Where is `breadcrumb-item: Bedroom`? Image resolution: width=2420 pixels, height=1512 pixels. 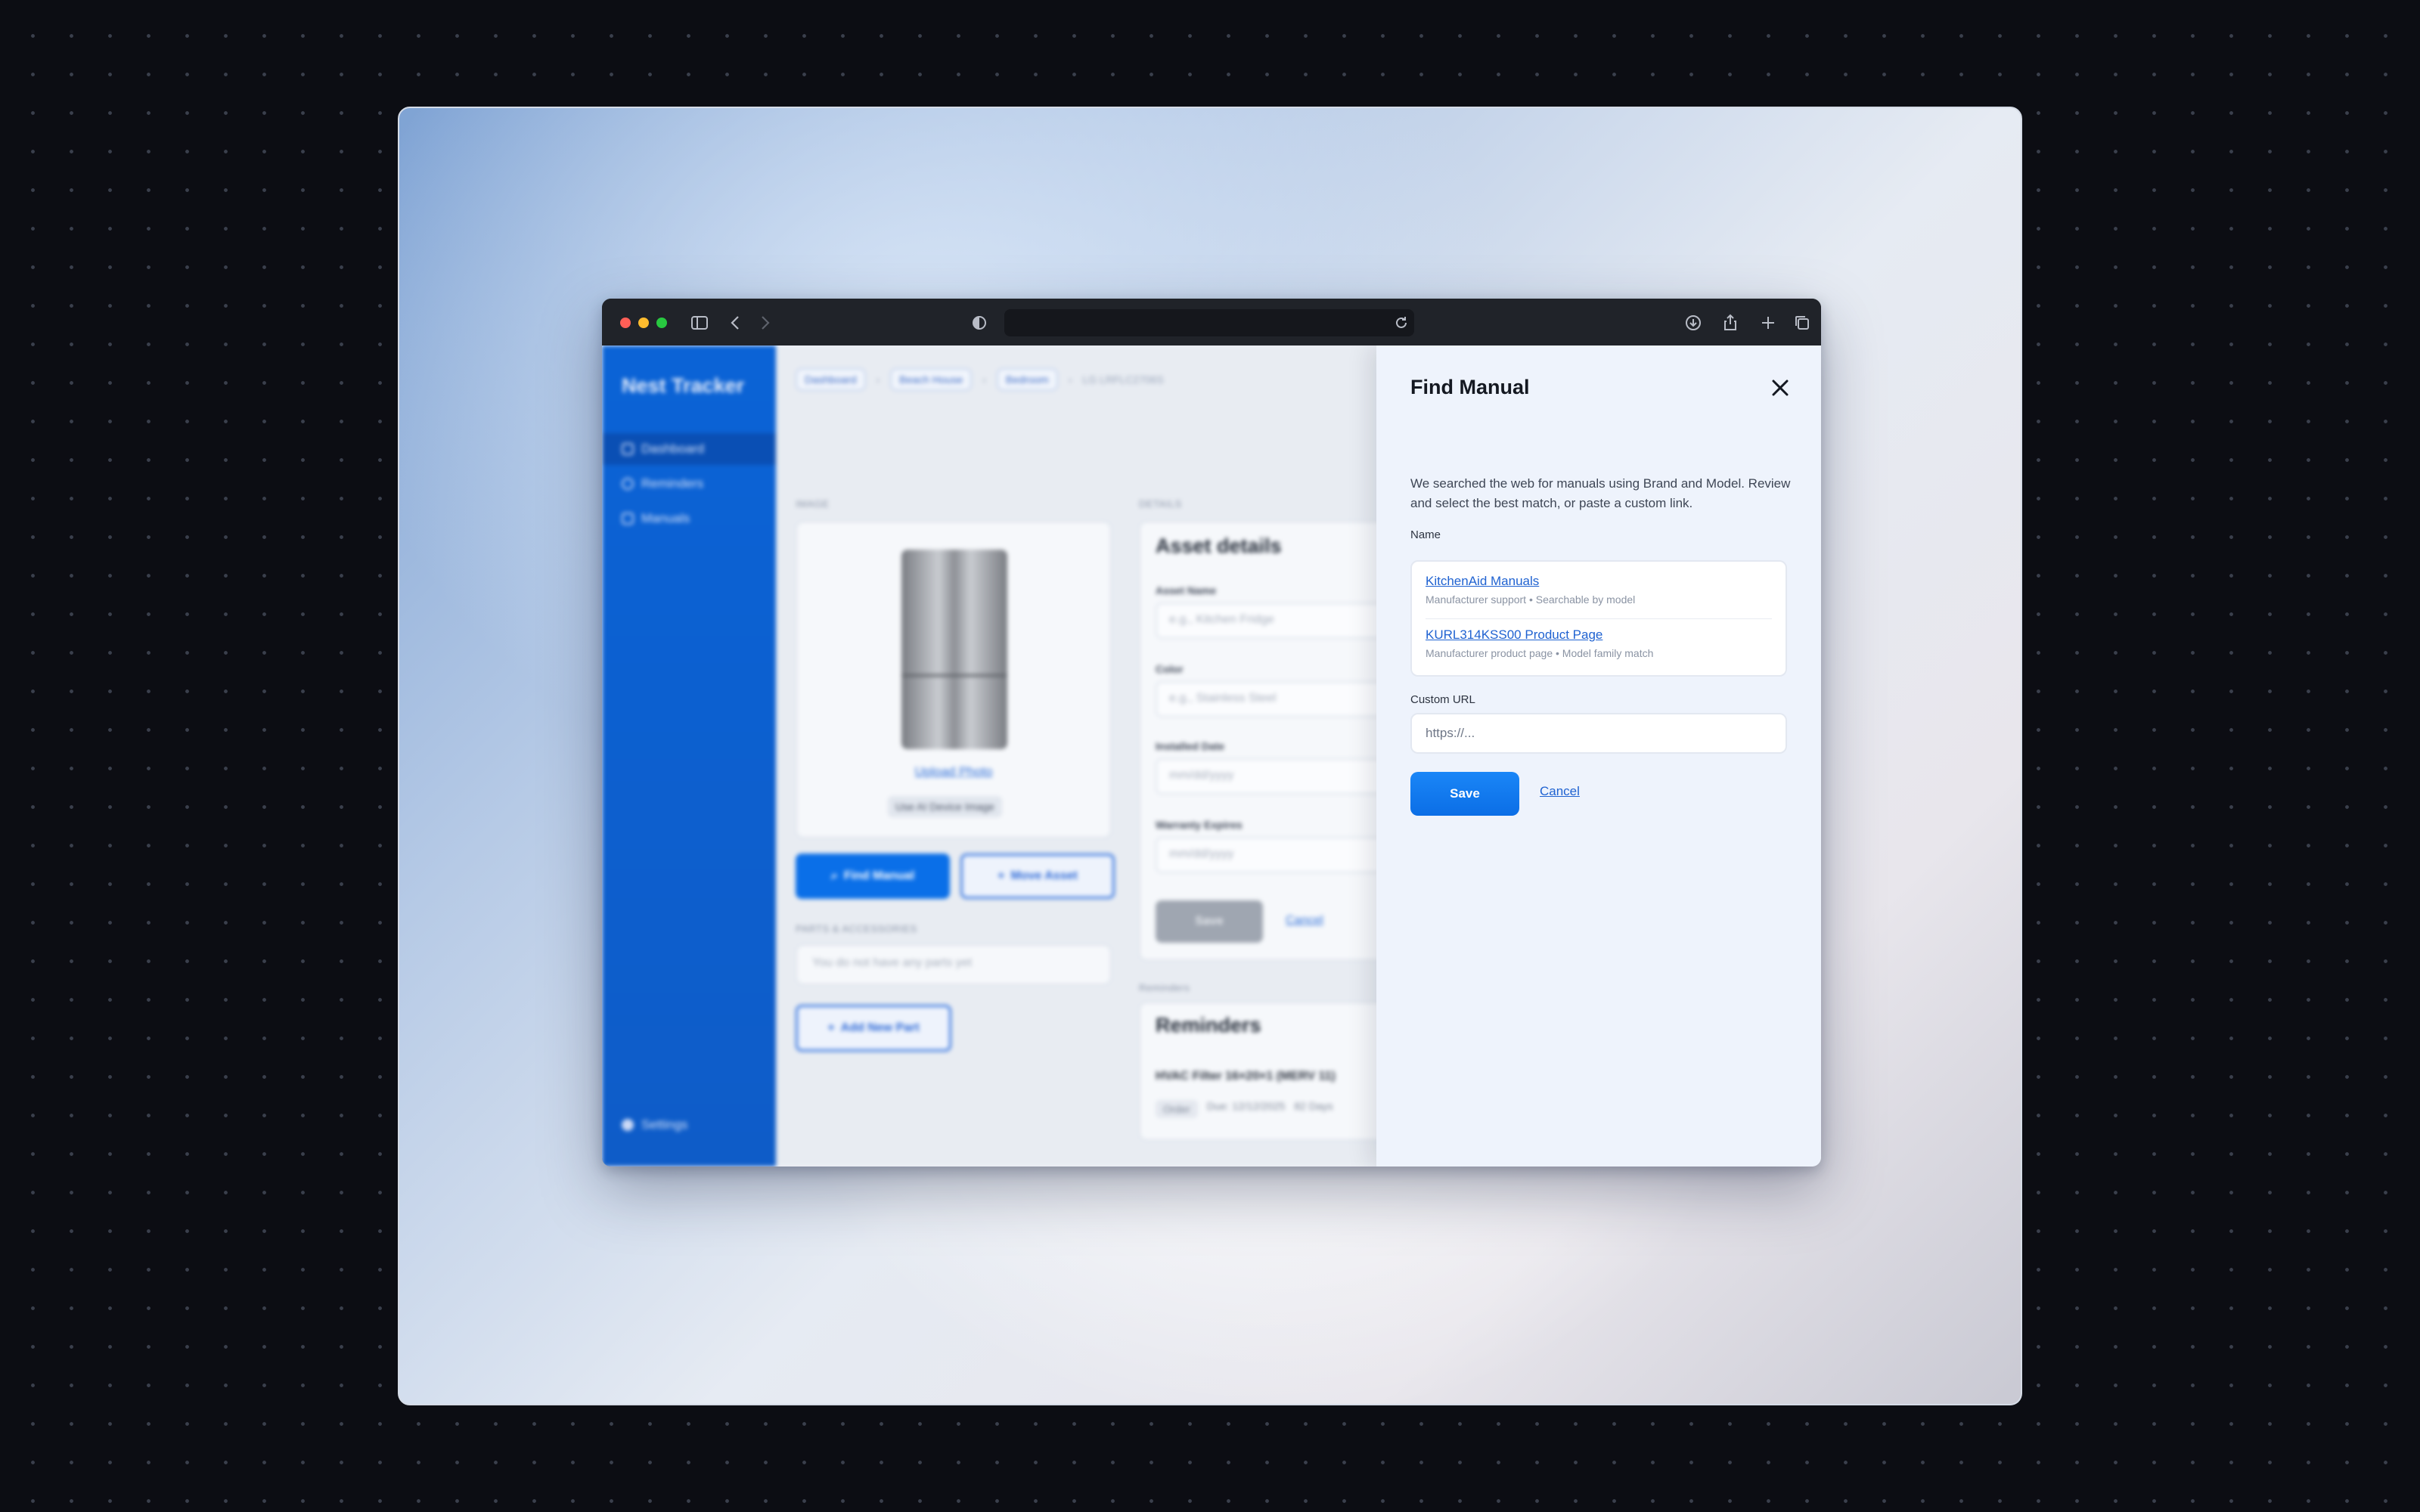
breadcrumb-item: Bedroom is located at coordinates (1027, 379).